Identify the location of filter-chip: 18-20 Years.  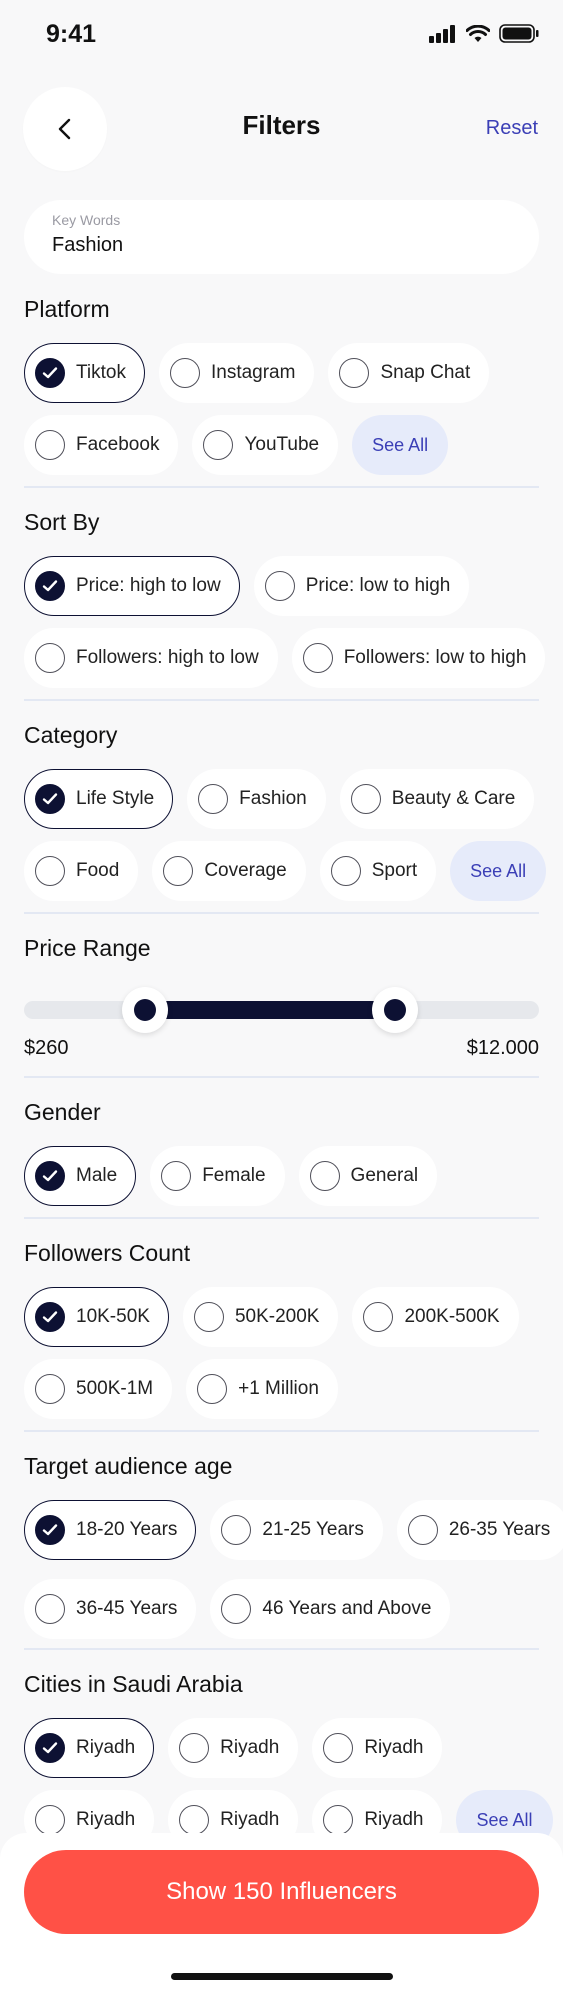
(110, 1530).